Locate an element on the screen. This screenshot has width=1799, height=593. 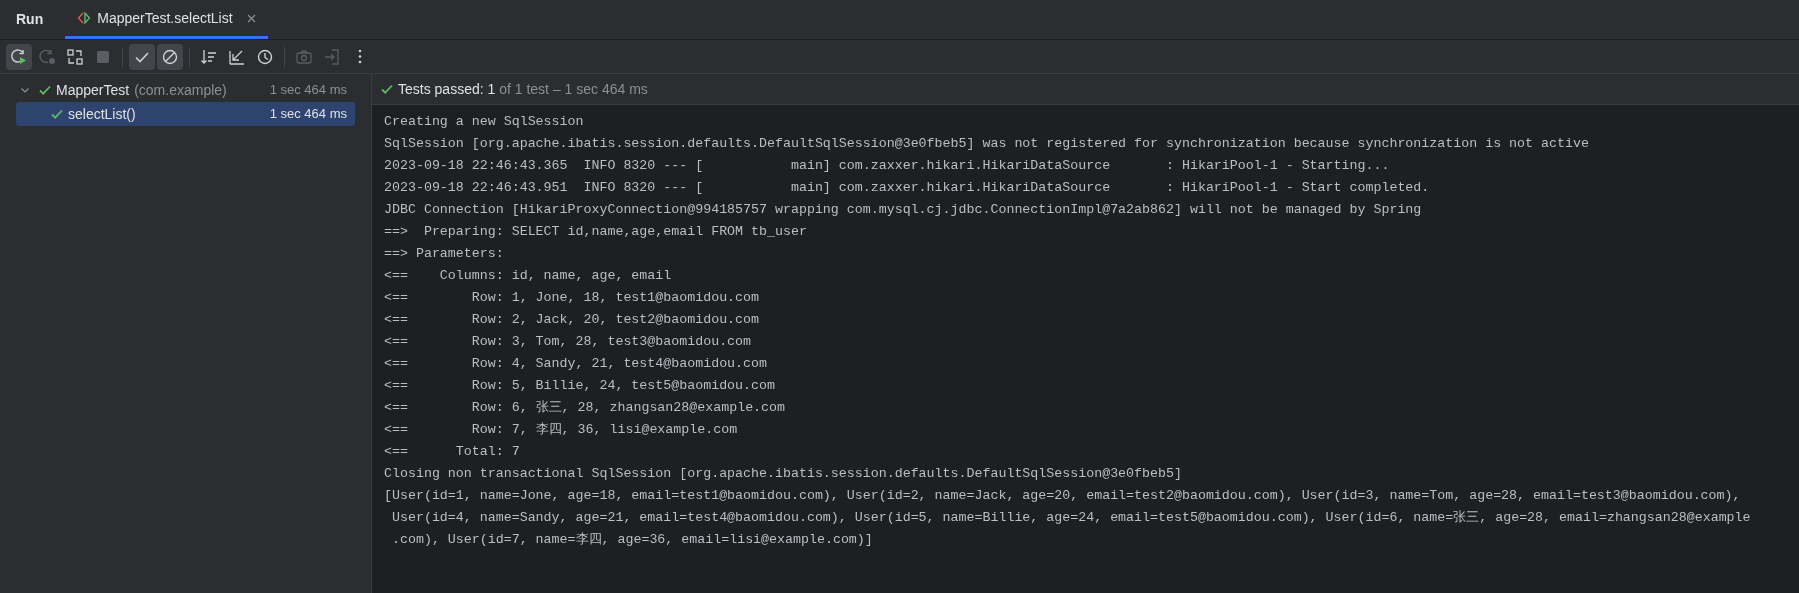
import-icon is located at coordinates (332, 56).